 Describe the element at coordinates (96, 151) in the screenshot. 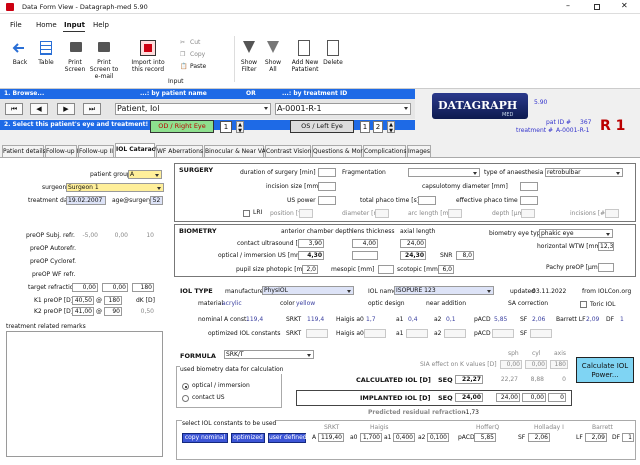

I see `tab-follow-up-2: Follow-up II` at that location.